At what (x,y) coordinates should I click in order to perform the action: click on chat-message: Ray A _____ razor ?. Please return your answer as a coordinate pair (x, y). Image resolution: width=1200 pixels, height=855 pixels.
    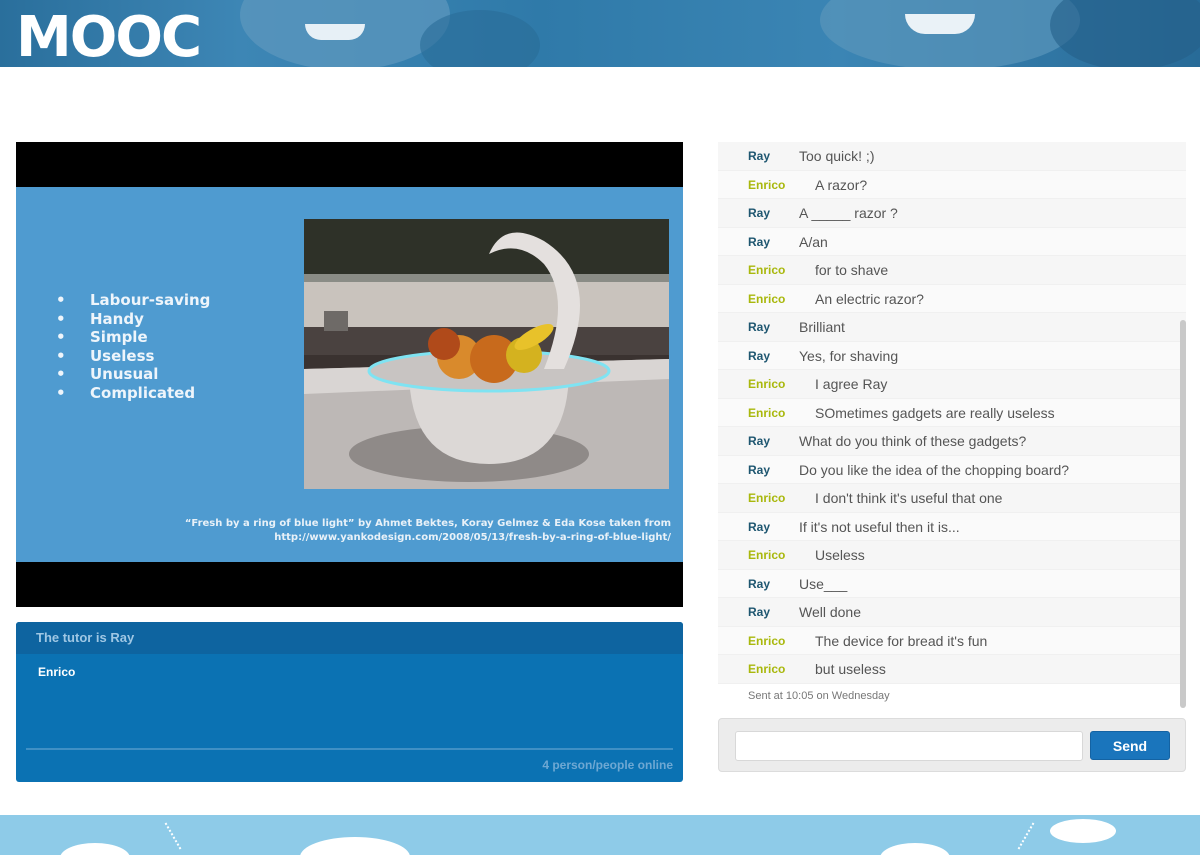
    Looking at the image, I should click on (952, 213).